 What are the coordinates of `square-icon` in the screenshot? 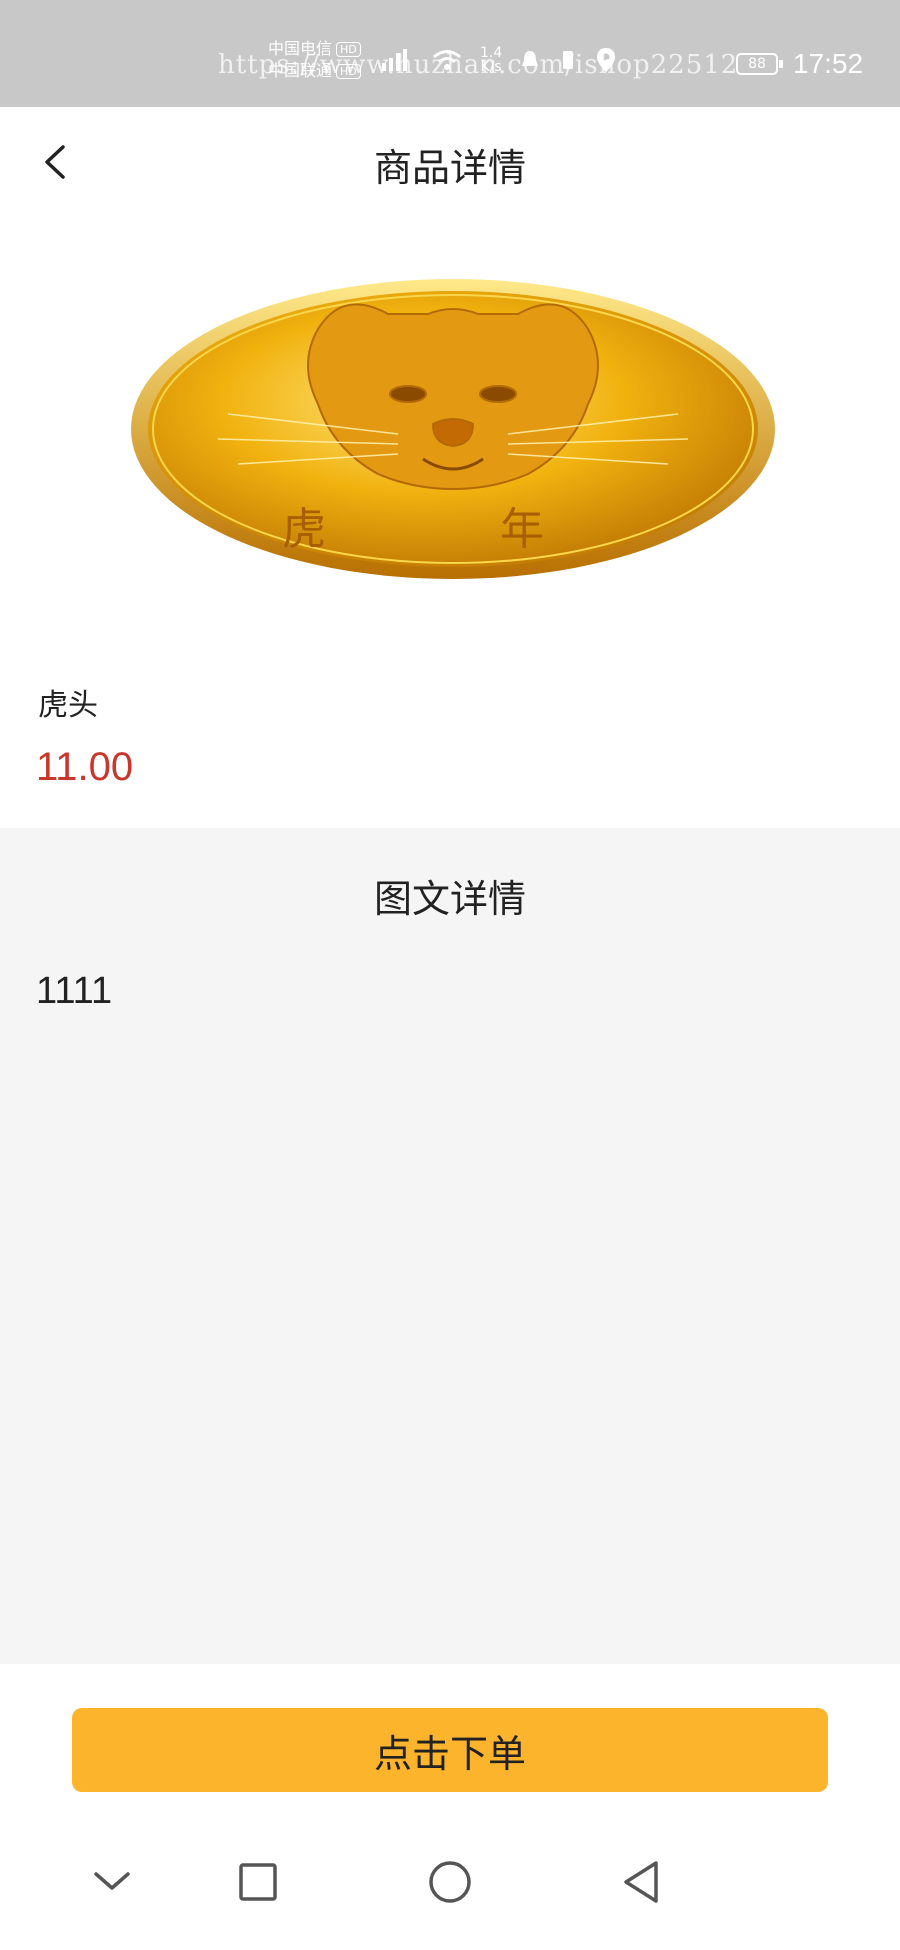 It's located at (258, 1882).